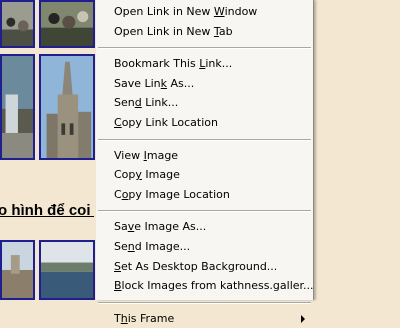 The image size is (400, 328). What do you see at coordinates (172, 194) in the screenshot?
I see `menu-item-label: Copy Image Location` at bounding box center [172, 194].